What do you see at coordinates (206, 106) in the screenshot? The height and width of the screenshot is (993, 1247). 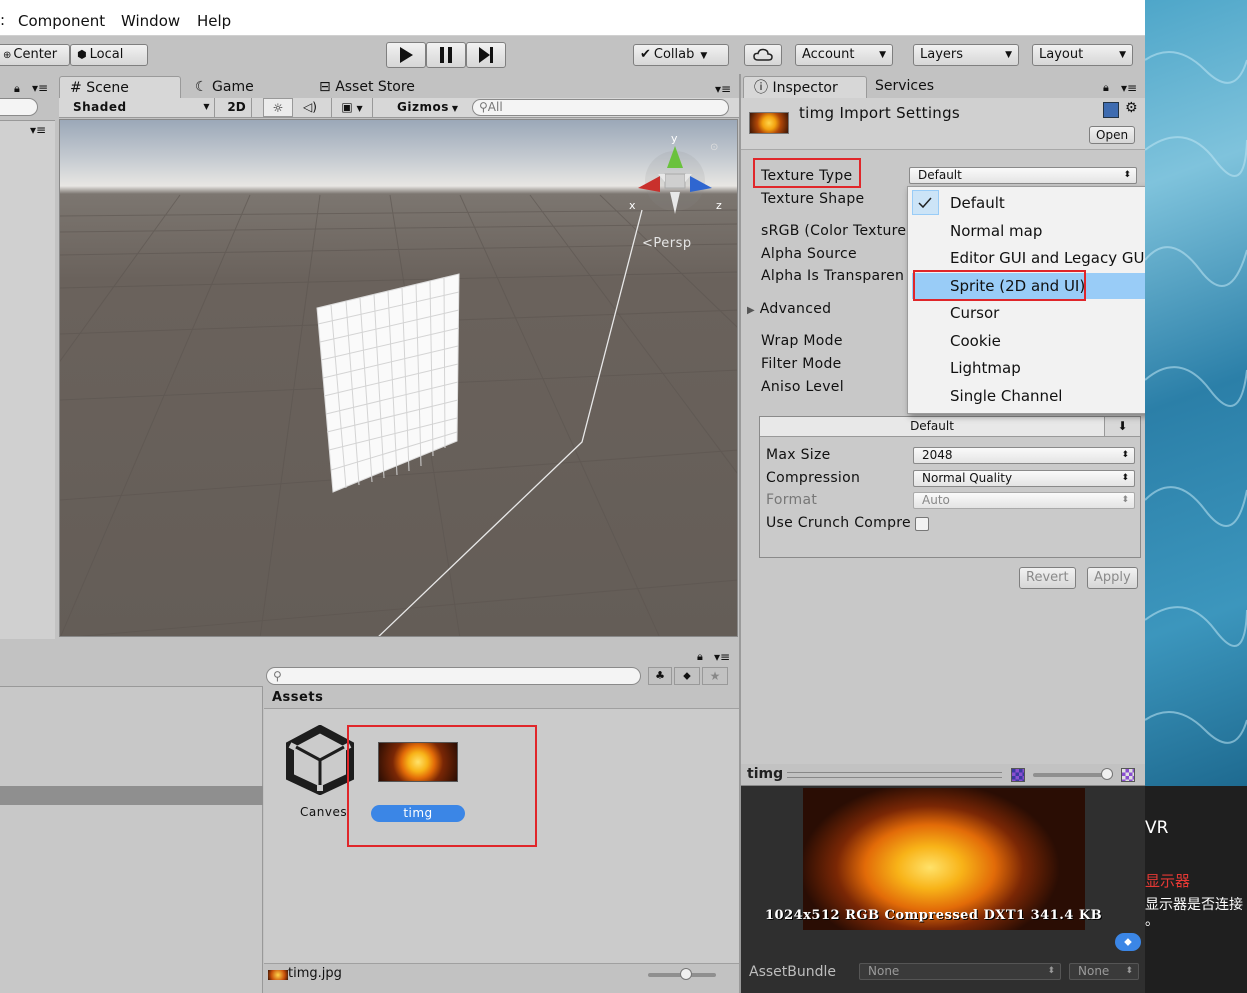 I see `chevron-down-icon: ▼` at bounding box center [206, 106].